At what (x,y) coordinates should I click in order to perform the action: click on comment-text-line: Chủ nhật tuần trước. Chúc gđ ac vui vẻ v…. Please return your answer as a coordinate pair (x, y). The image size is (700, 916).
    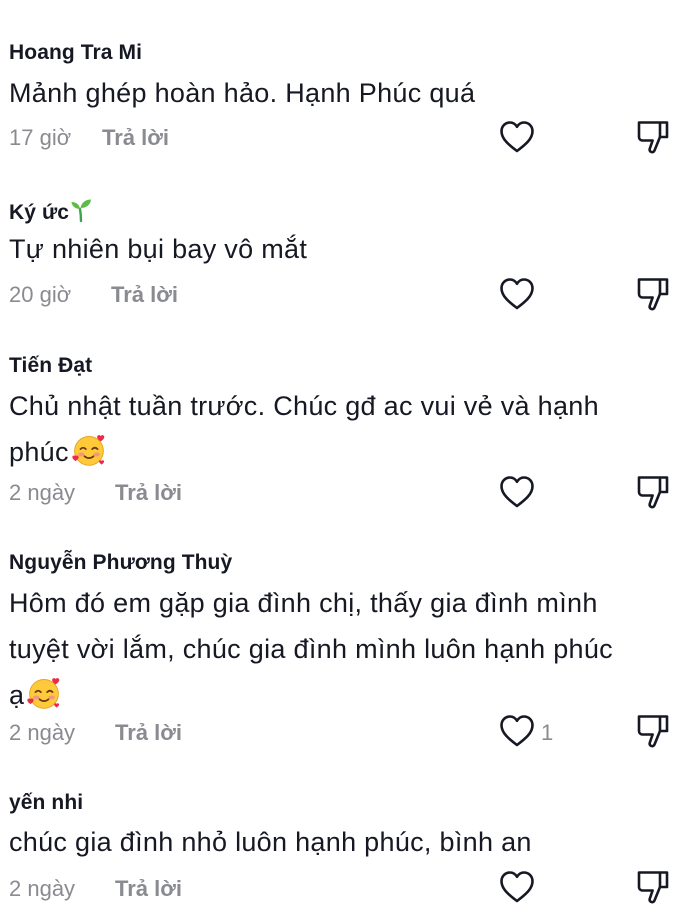
    Looking at the image, I should click on (304, 406).